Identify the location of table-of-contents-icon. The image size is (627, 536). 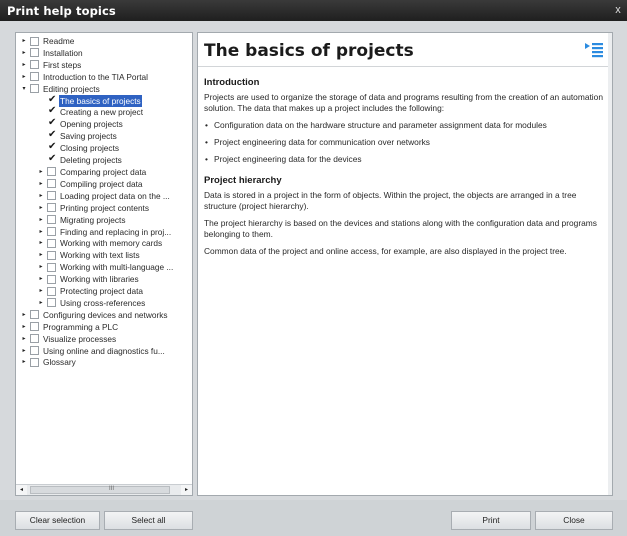
(594, 50).